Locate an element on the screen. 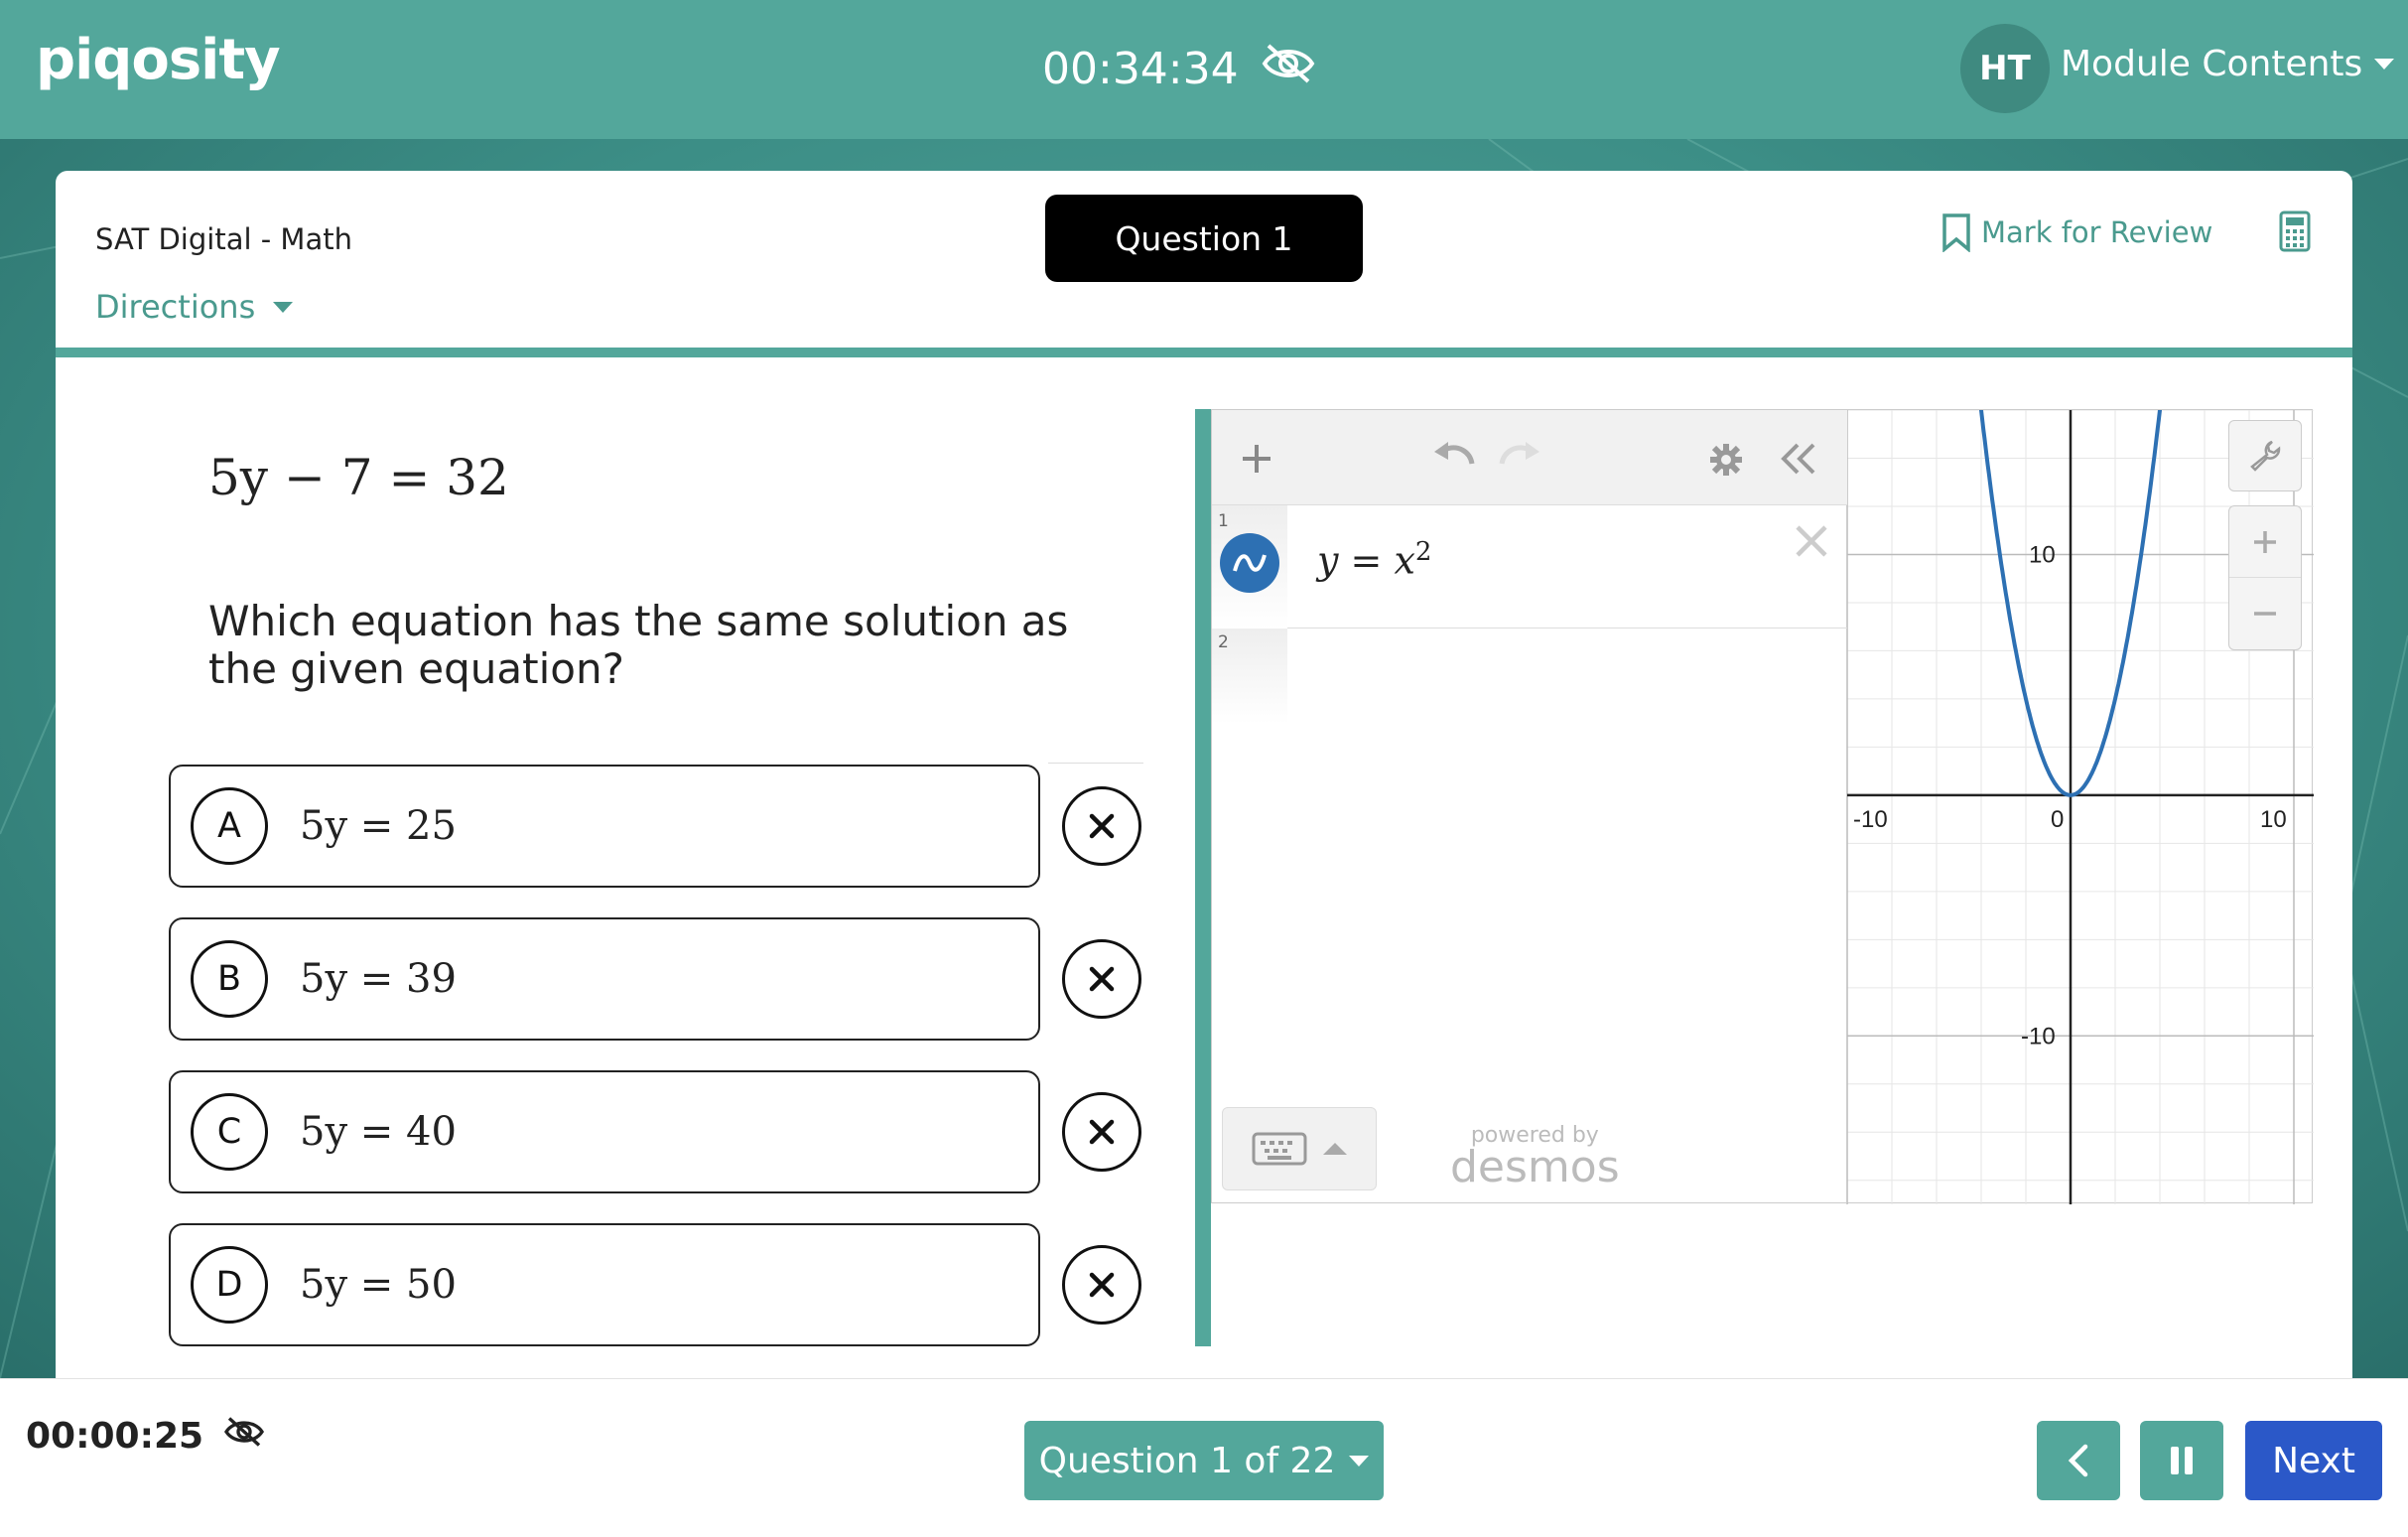  gear-icon is located at coordinates (1726, 460).